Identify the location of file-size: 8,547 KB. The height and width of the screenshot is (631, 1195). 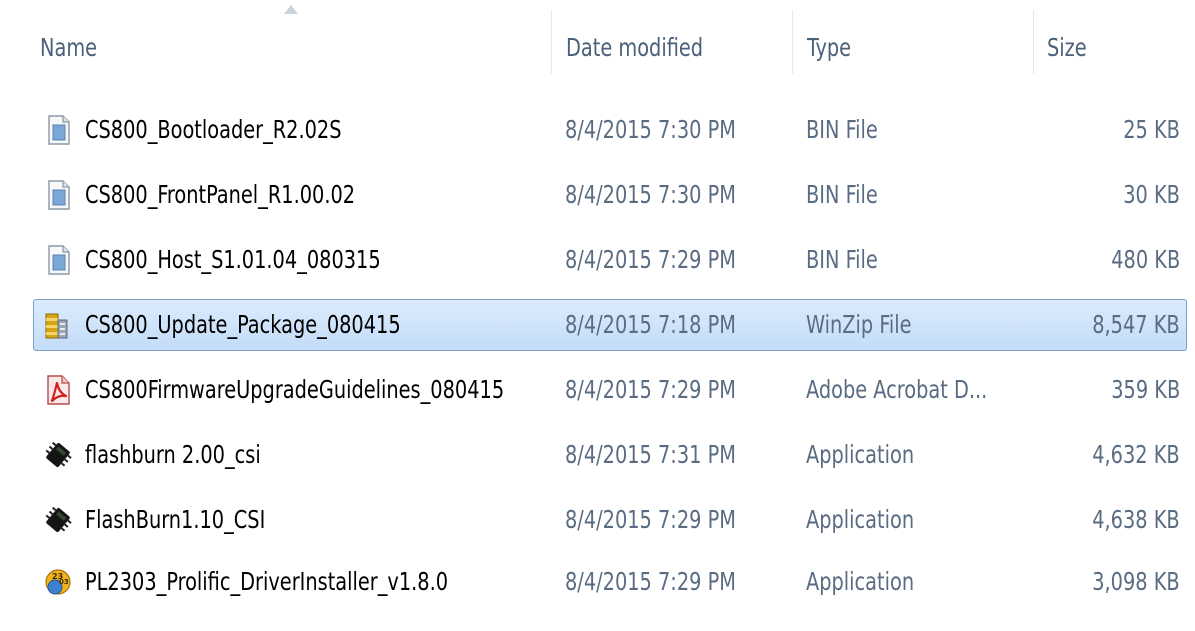
(1136, 324).